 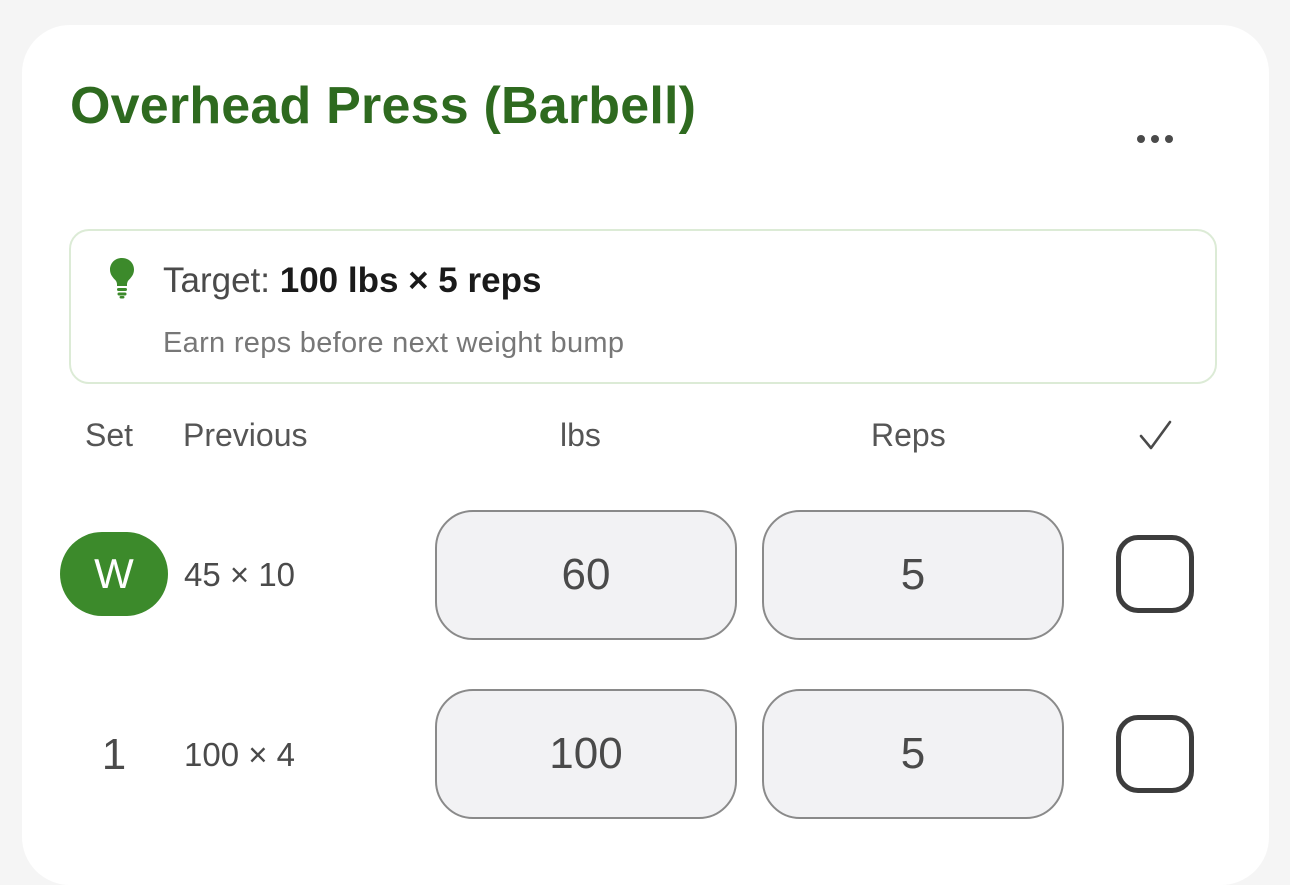 What do you see at coordinates (410, 280) in the screenshot?
I see `target-value: 100 lbs × 5 reps` at bounding box center [410, 280].